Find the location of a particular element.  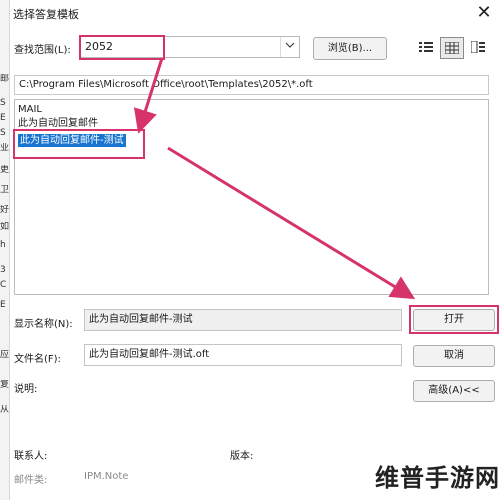

side-fragment: 应 is located at coordinates (4, 355).